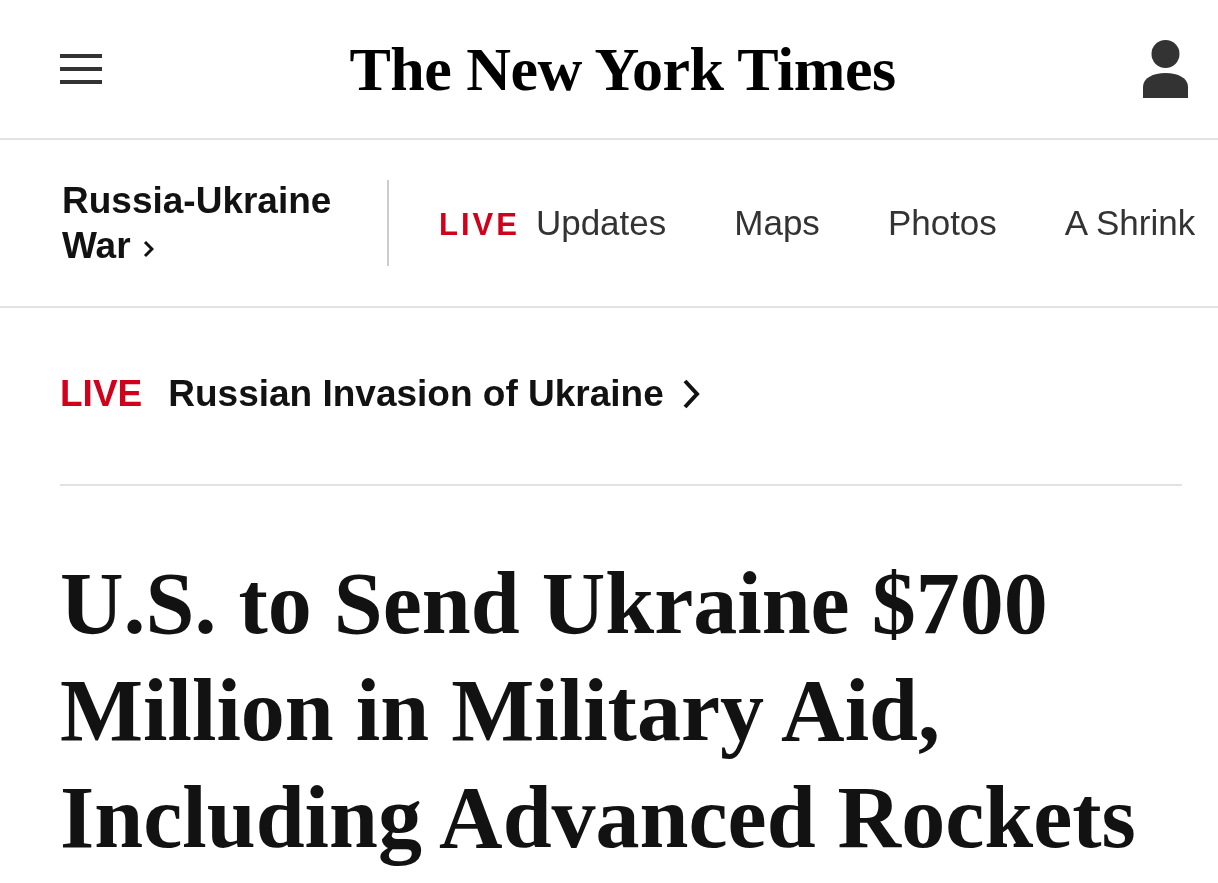 The width and height of the screenshot is (1218, 883). I want to click on nav-link: Photos, so click(942, 223).